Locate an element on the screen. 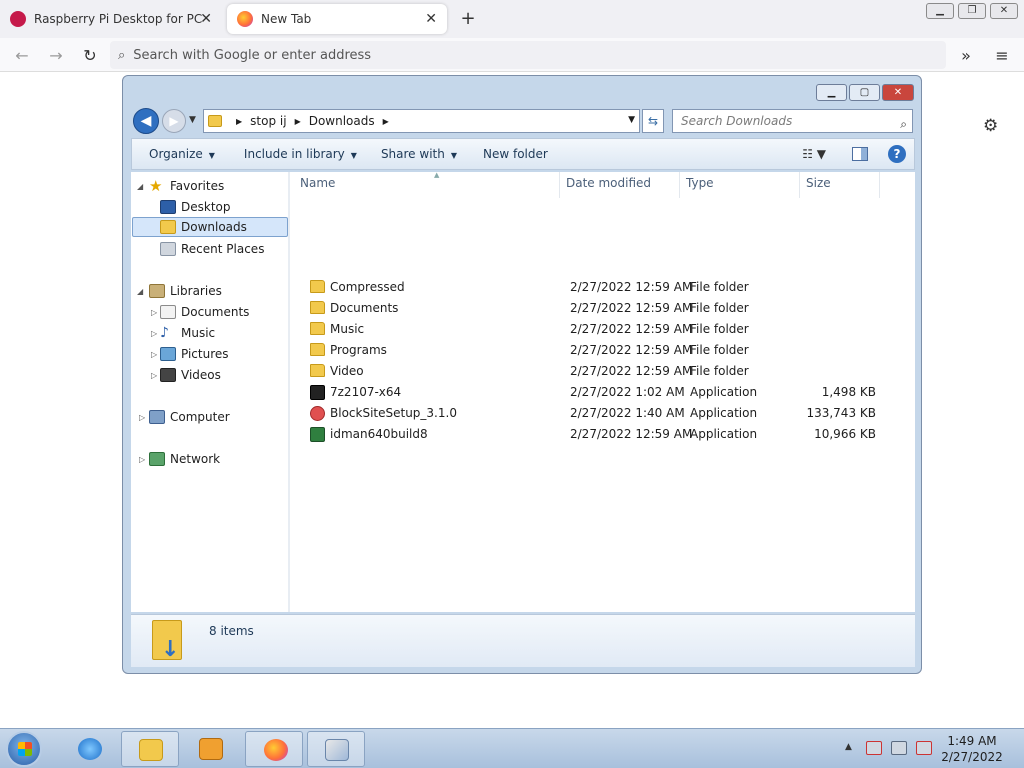 This screenshot has width=1024, height=768. forward-arrow-icon: → is located at coordinates (56, 55).